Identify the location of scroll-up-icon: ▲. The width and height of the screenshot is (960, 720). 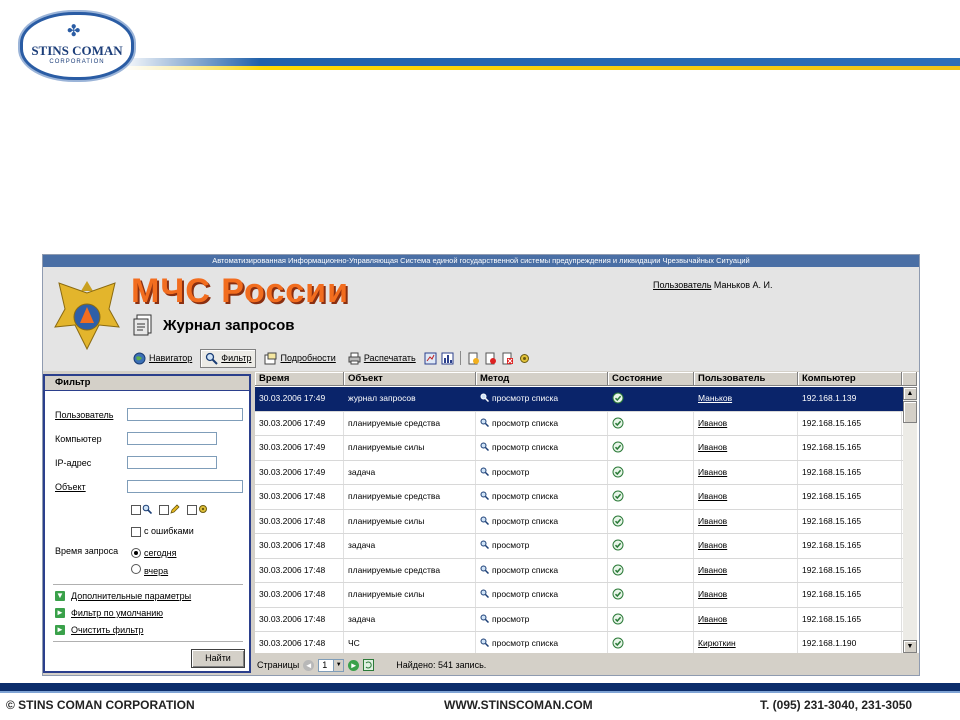
(910, 393).